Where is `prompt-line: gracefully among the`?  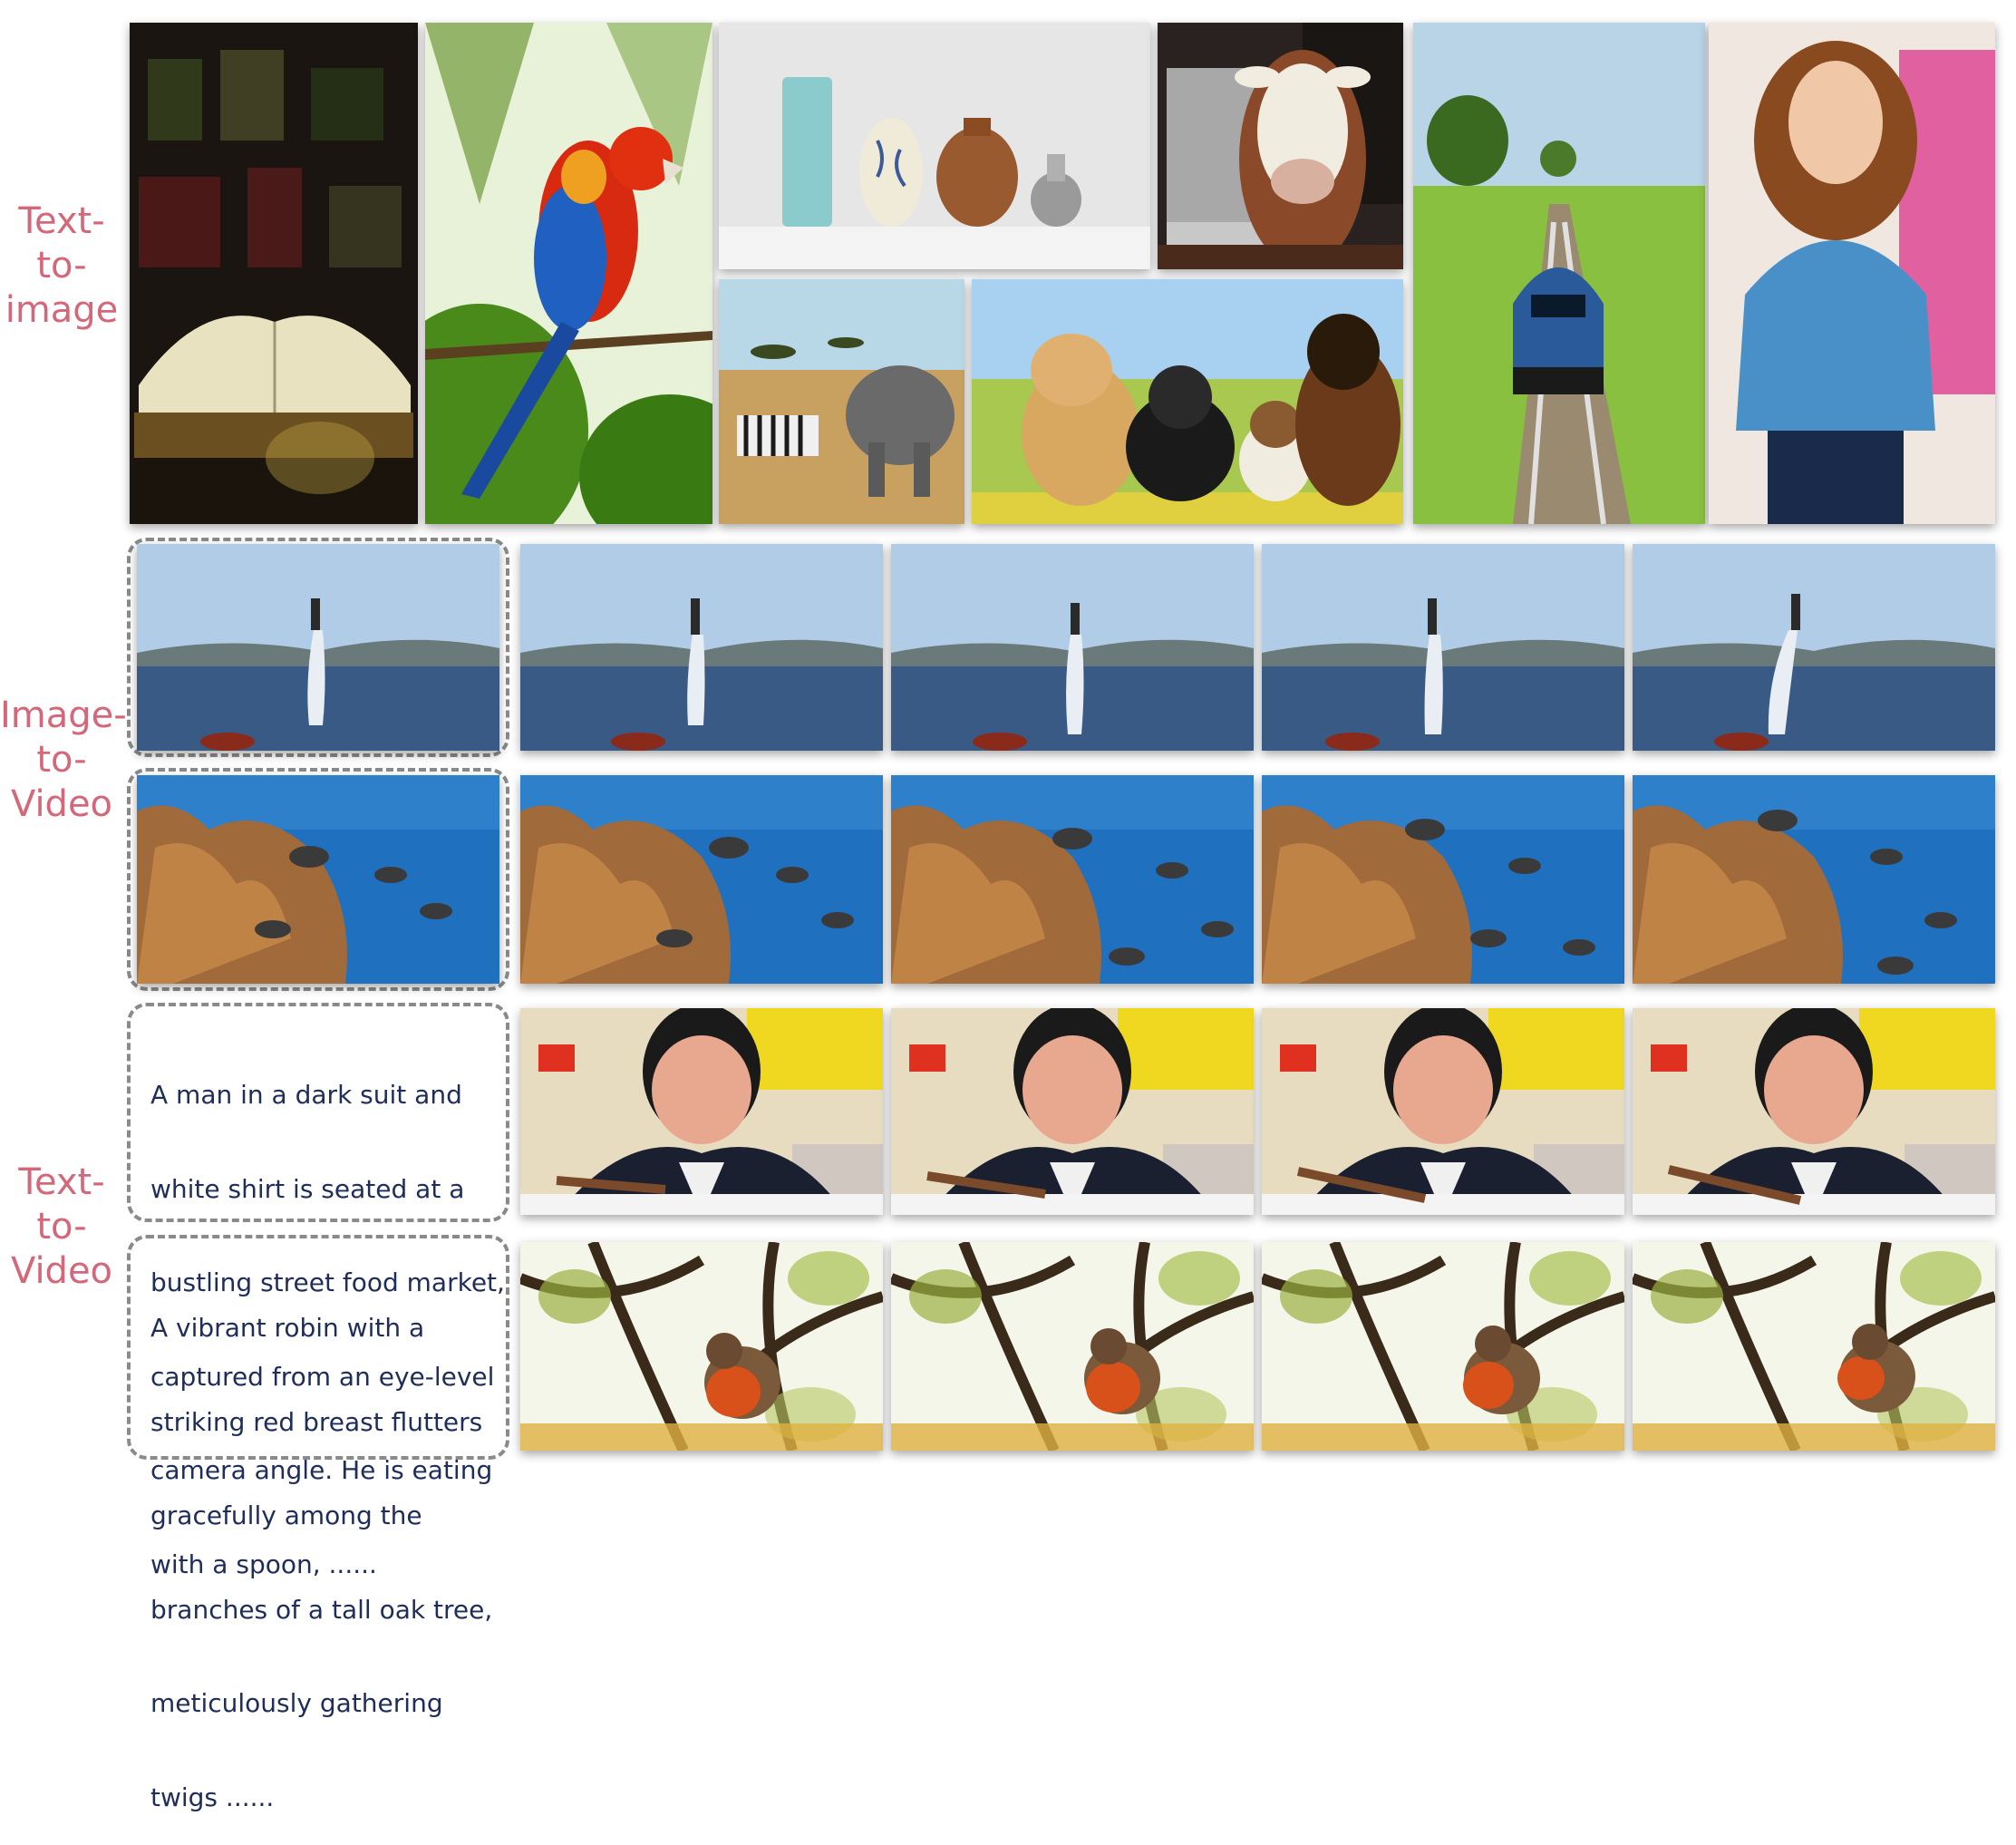
prompt-line: gracefully among the is located at coordinates (286, 1515).